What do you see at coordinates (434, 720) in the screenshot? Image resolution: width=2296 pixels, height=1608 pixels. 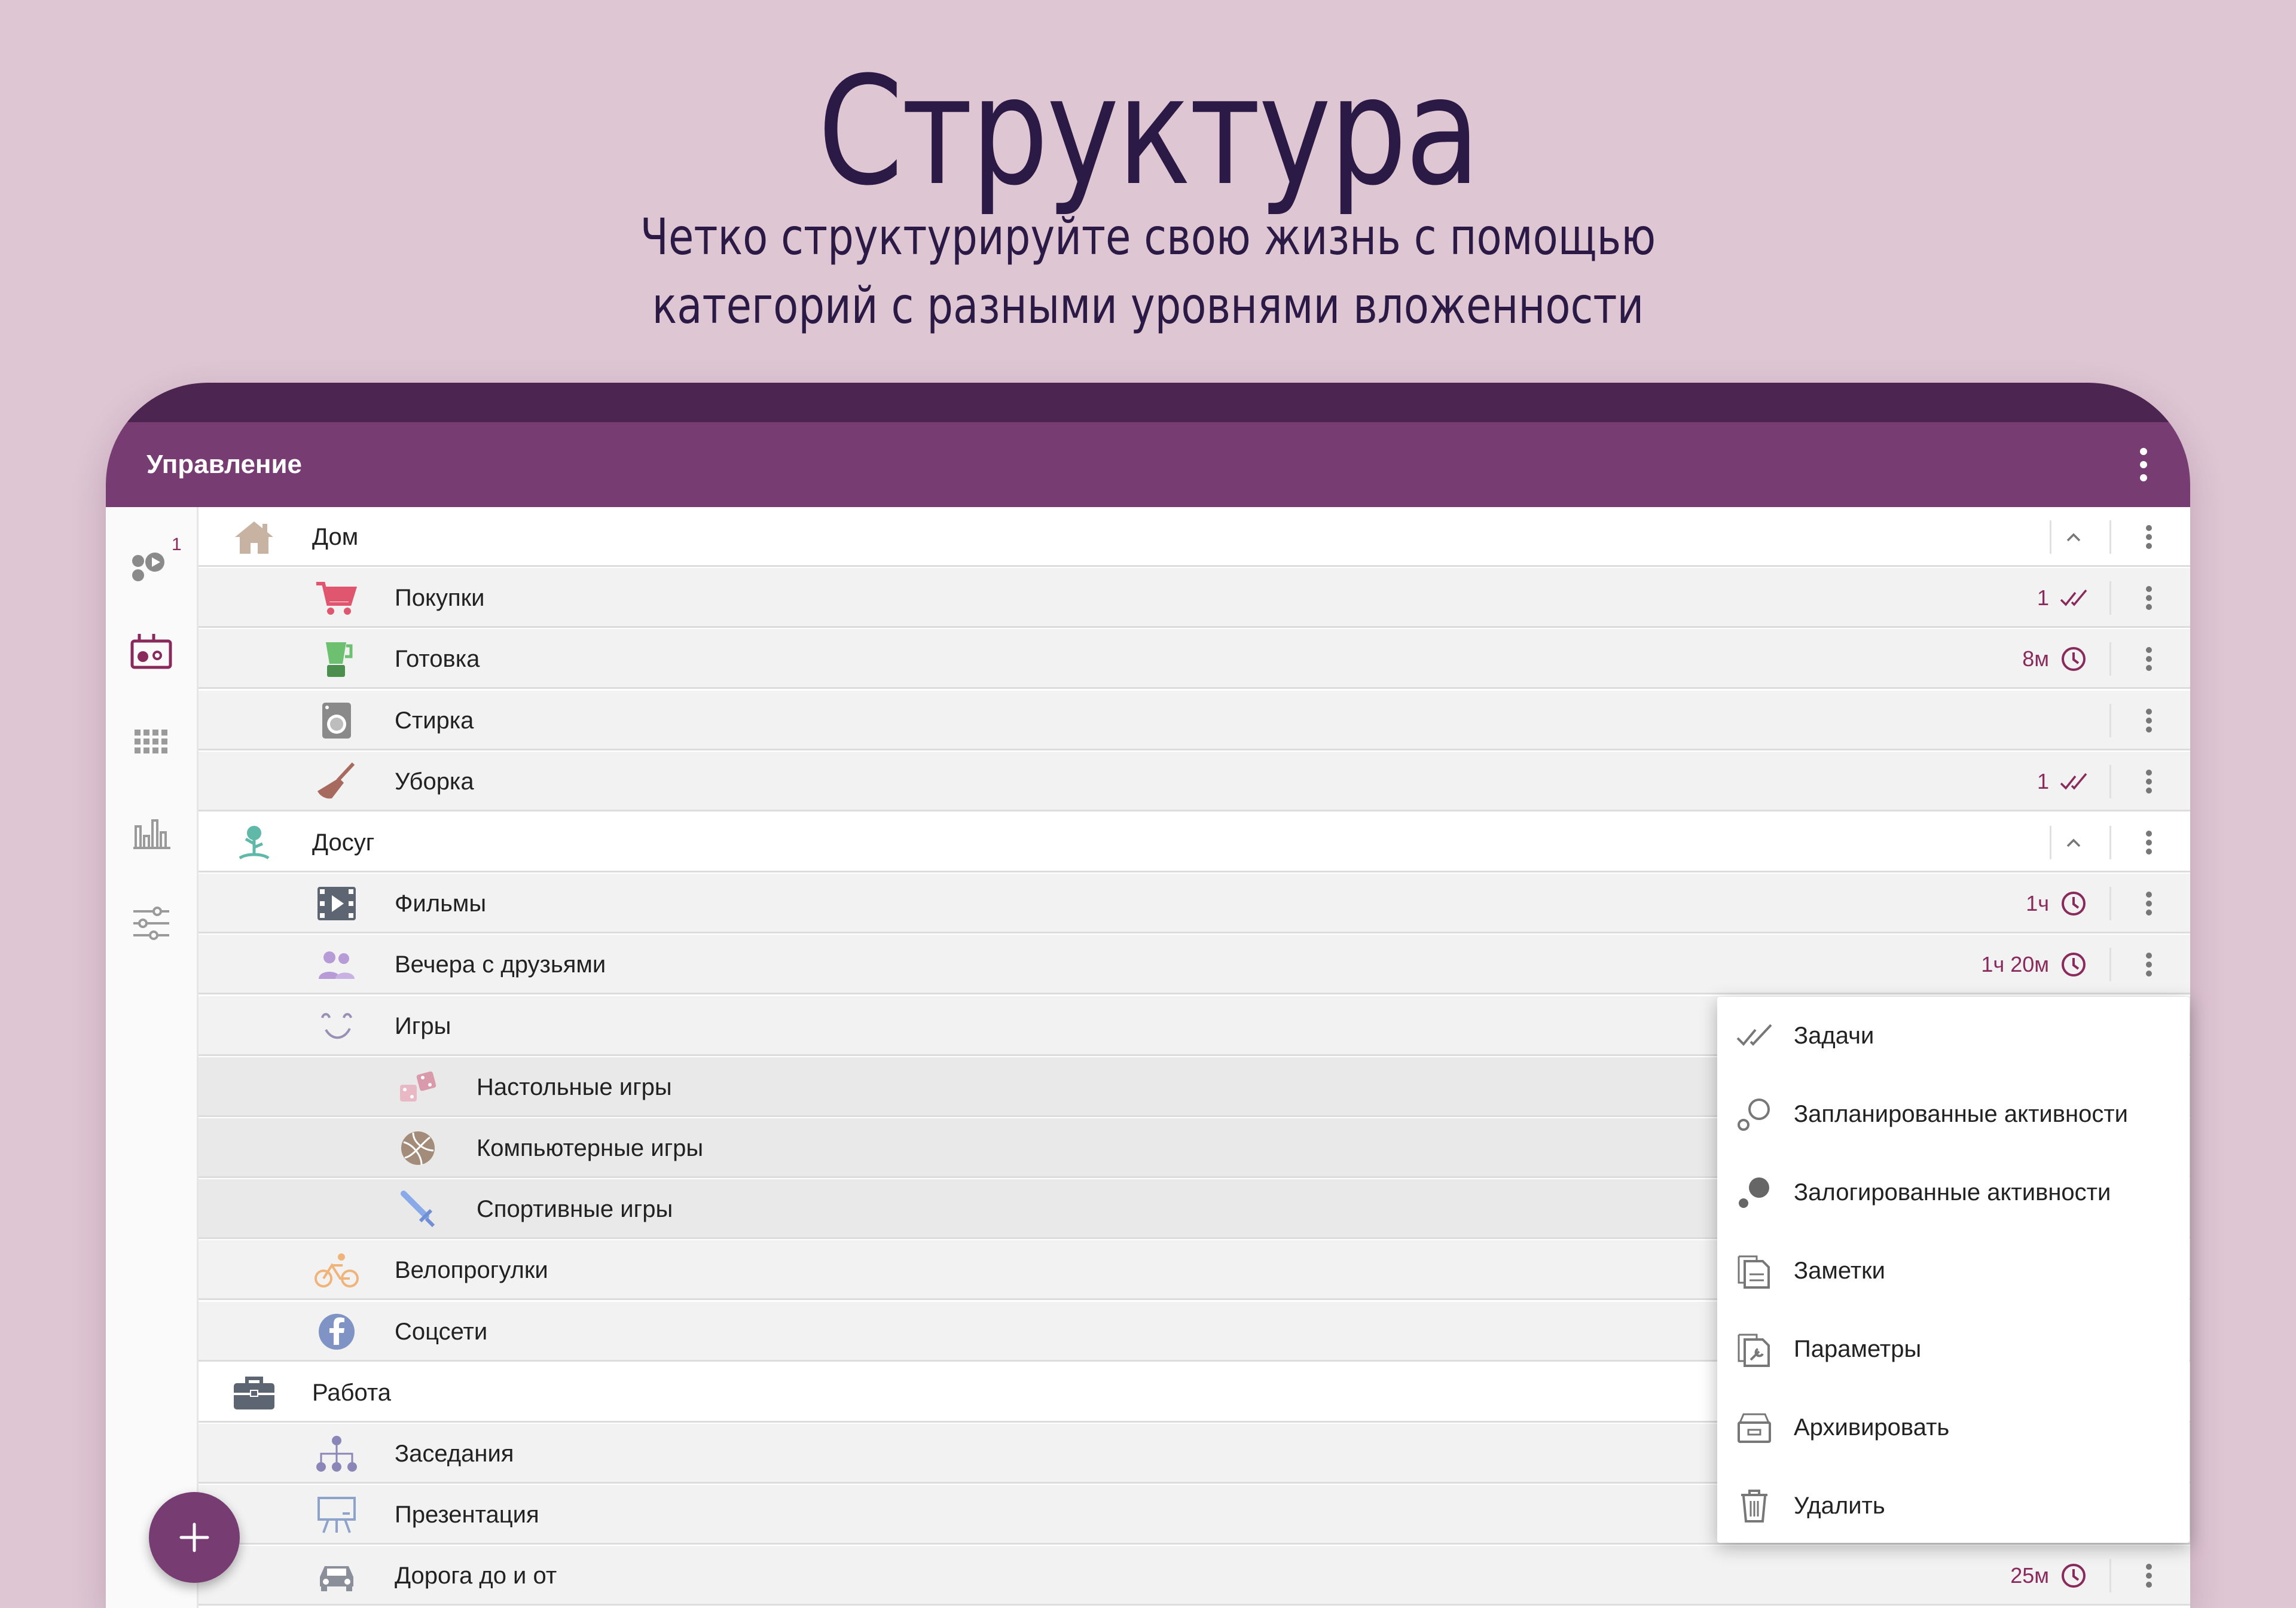 I see `category-label: Стирка` at bounding box center [434, 720].